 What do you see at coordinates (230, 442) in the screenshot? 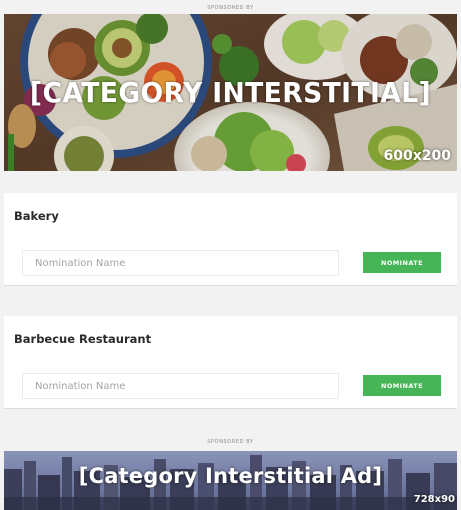
I see `sponsored-by-label-bottom: SPONSORED BY` at bounding box center [230, 442].